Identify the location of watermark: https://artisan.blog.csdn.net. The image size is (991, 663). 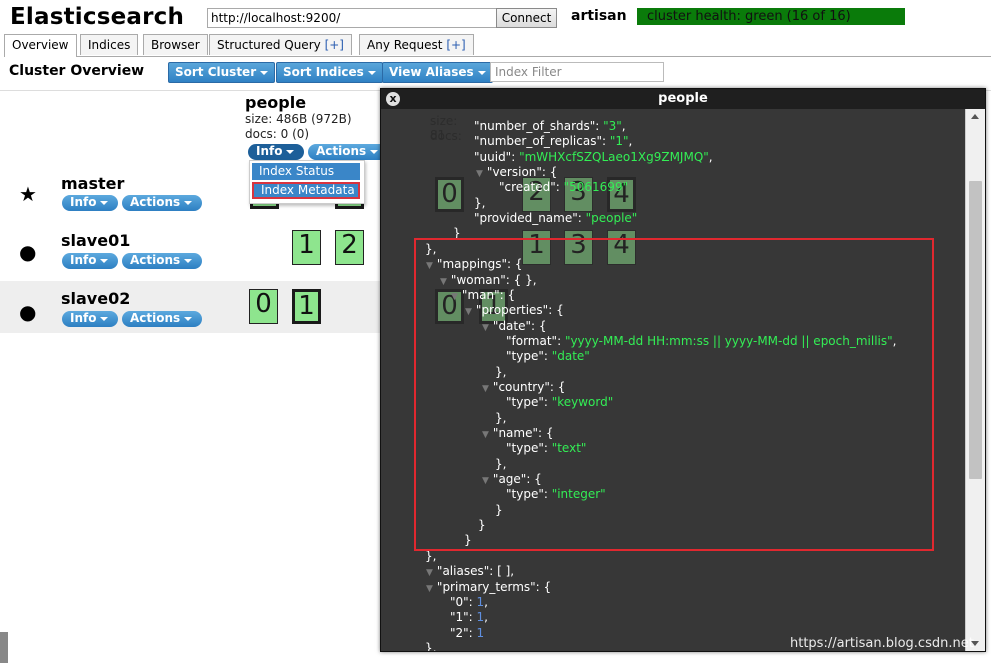
(882, 643).